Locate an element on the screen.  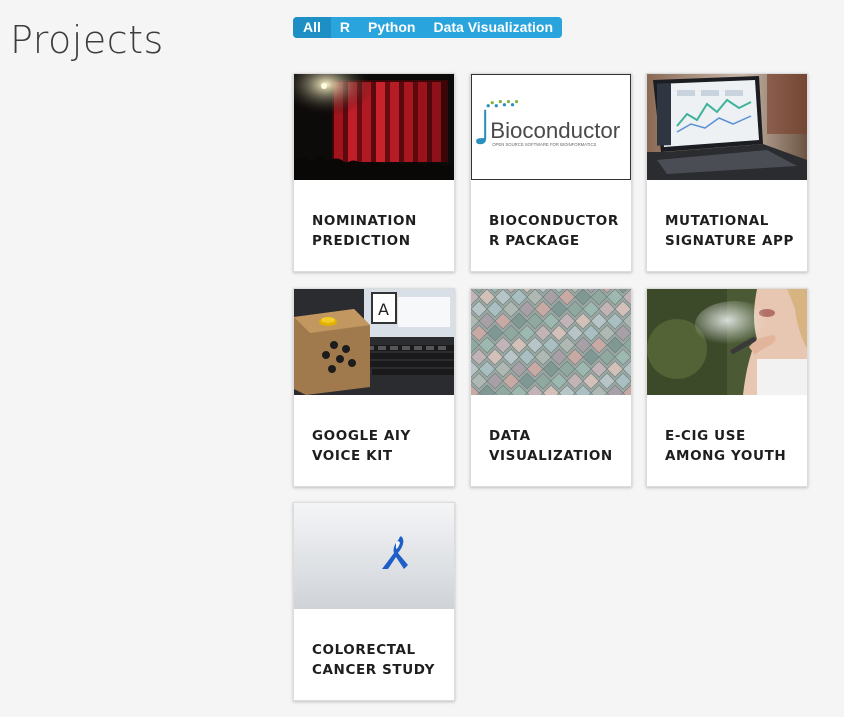
colored-tiles-image is located at coordinates (551, 342).